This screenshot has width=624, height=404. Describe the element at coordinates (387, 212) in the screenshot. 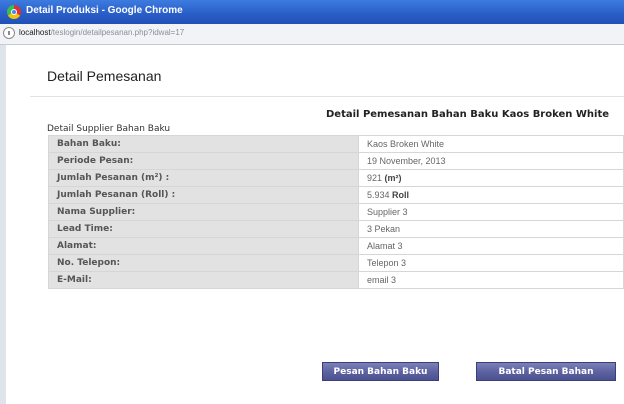

I see `row-value-text: Supplier 3` at that location.